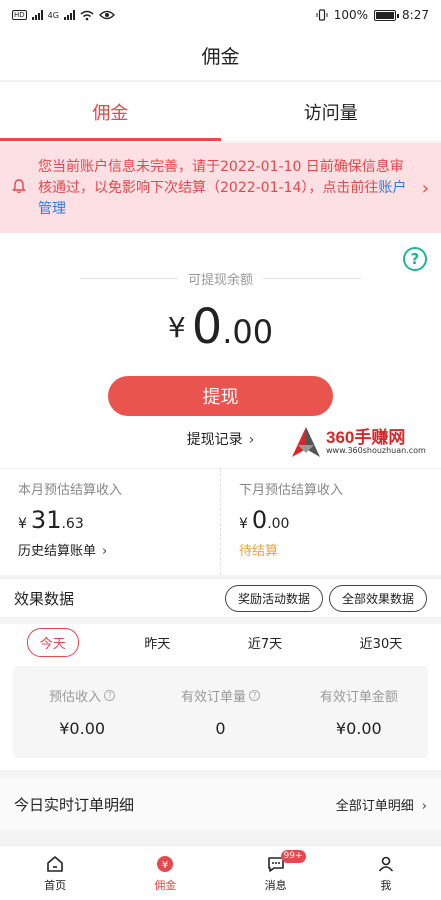 Image resolution: width=441 pixels, height=900 pixels. What do you see at coordinates (220, 804) in the screenshot?
I see `realtime-orders-row: 今日实时订单明细 全部订单明细 ›` at bounding box center [220, 804].